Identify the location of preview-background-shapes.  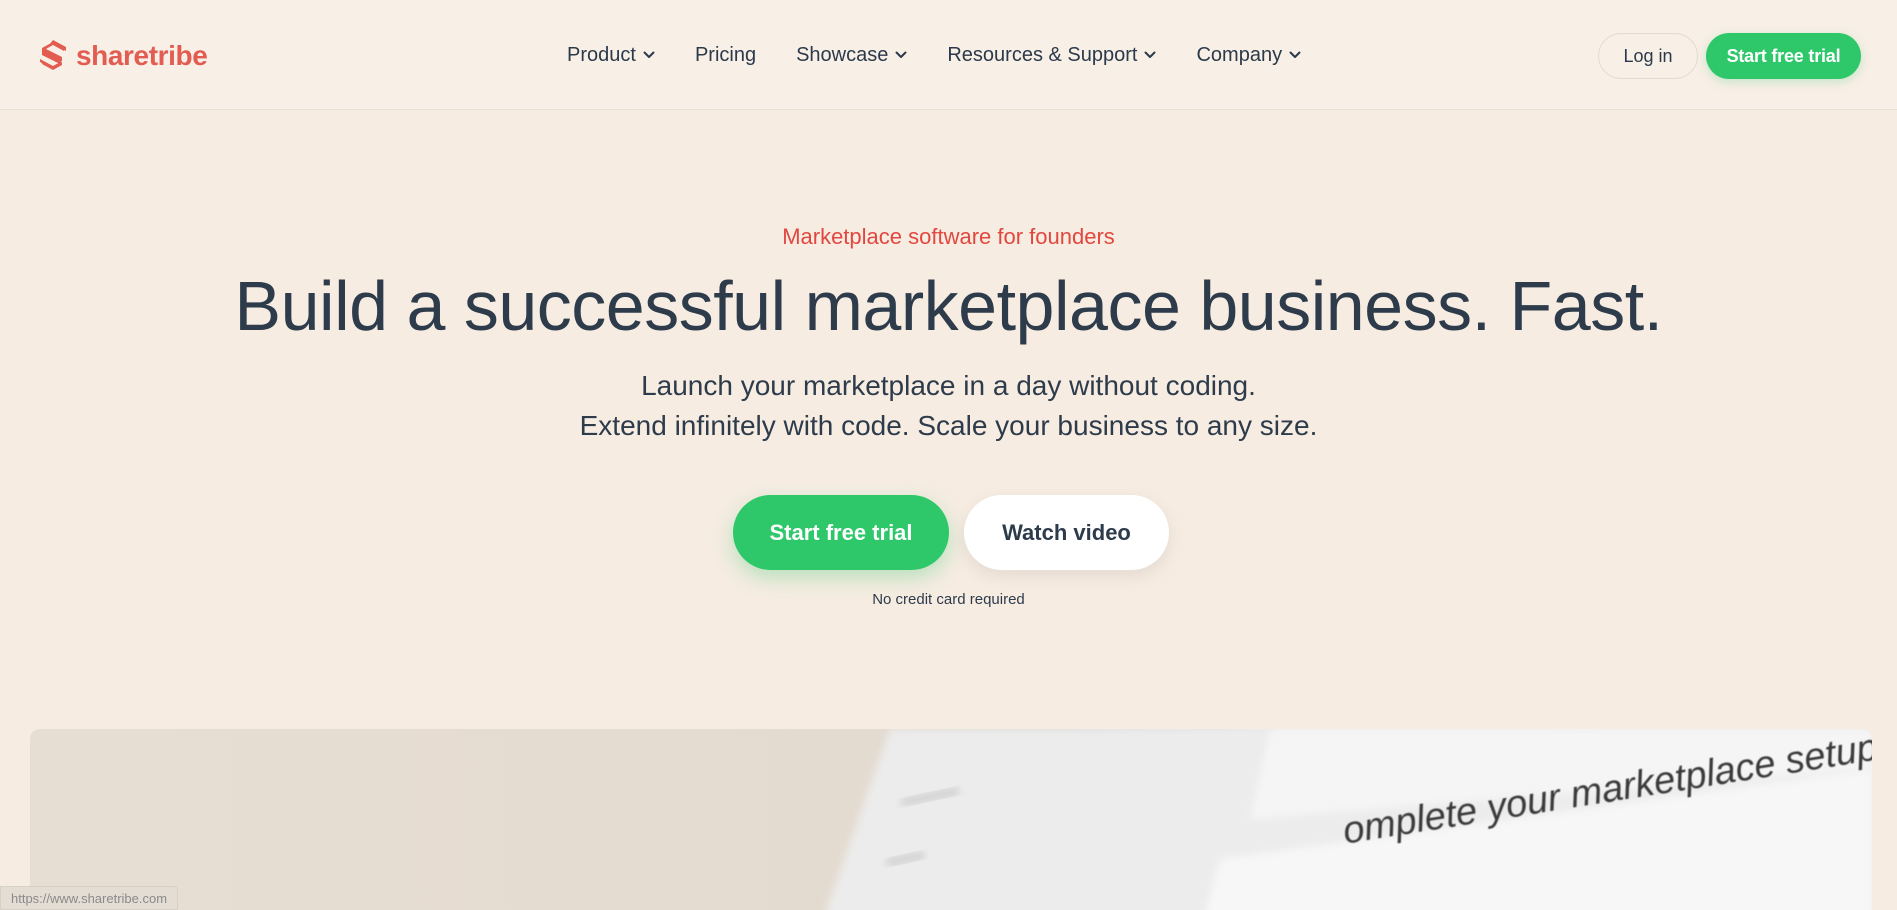
(1349, 819).